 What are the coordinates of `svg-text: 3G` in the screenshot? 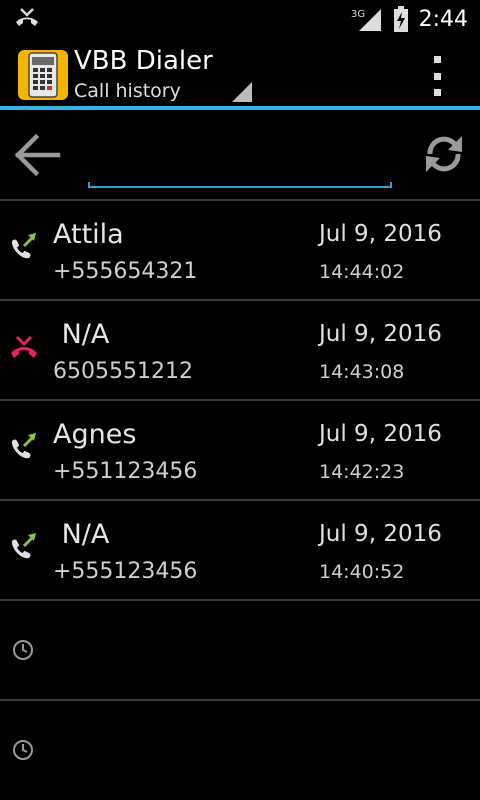 It's located at (358, 14).